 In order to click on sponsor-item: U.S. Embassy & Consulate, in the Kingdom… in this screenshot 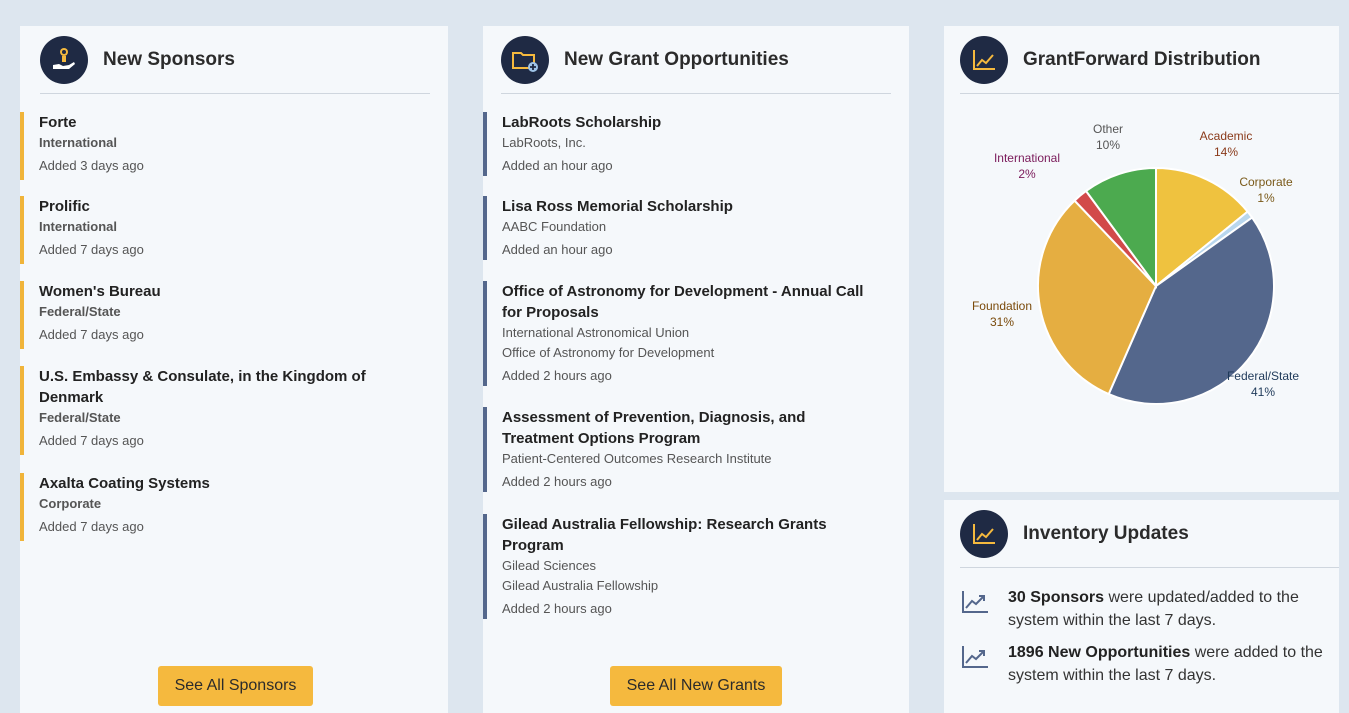, I will do `click(205, 410)`.